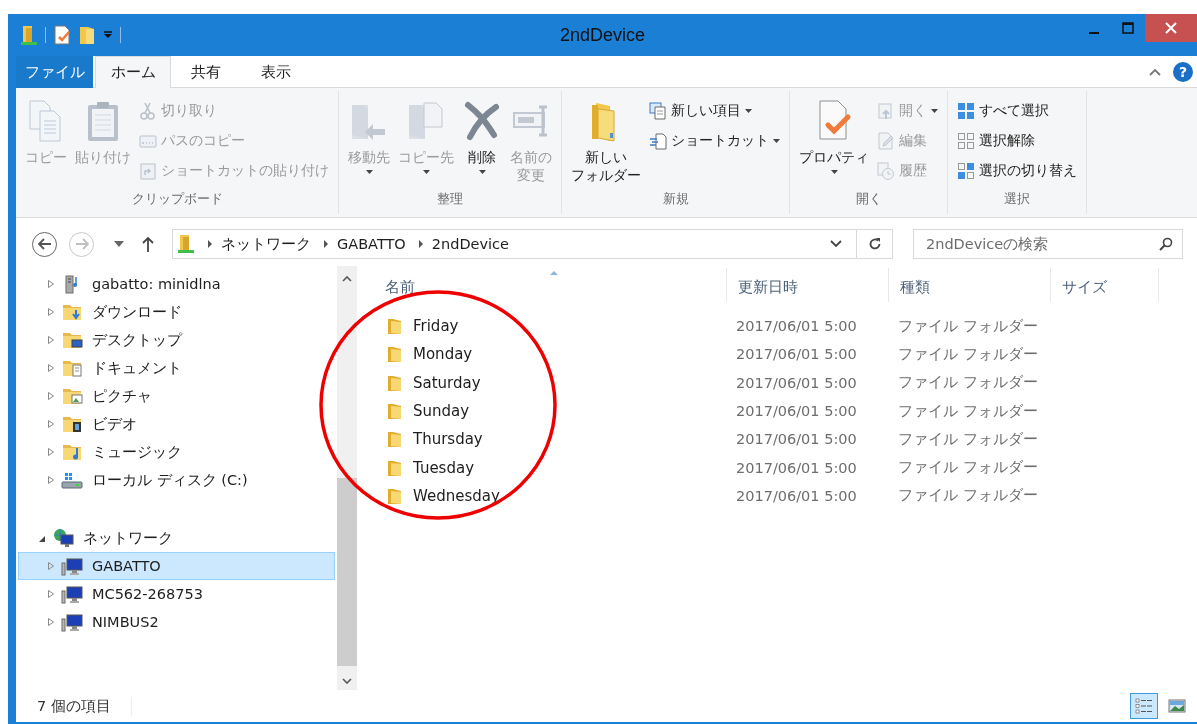 This screenshot has height=724, width=1197. Describe the element at coordinates (371, 244) in the screenshot. I see `breadcrumb: GABATTO` at that location.